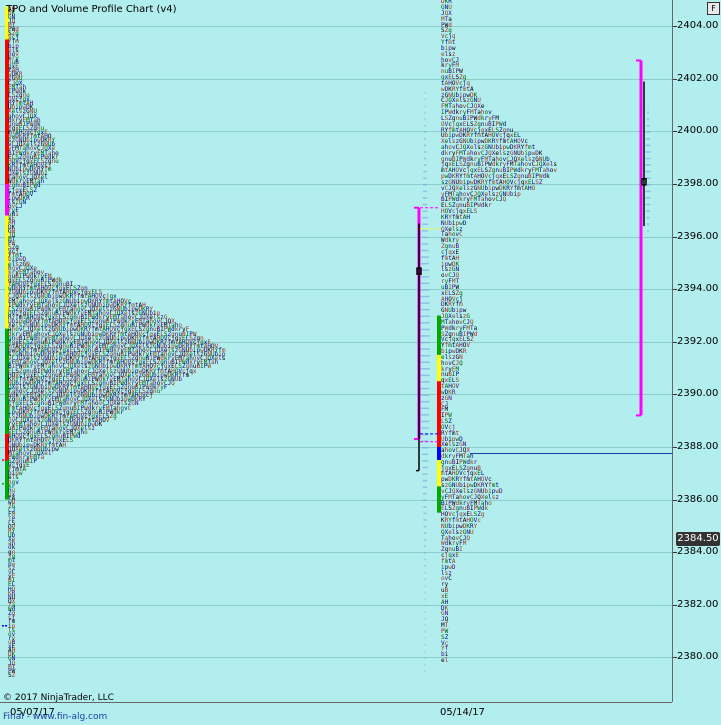 The width and height of the screenshot is (721, 725). Describe the element at coordinates (445, 661) in the screenshot. I see `tpo-row: el` at that location.